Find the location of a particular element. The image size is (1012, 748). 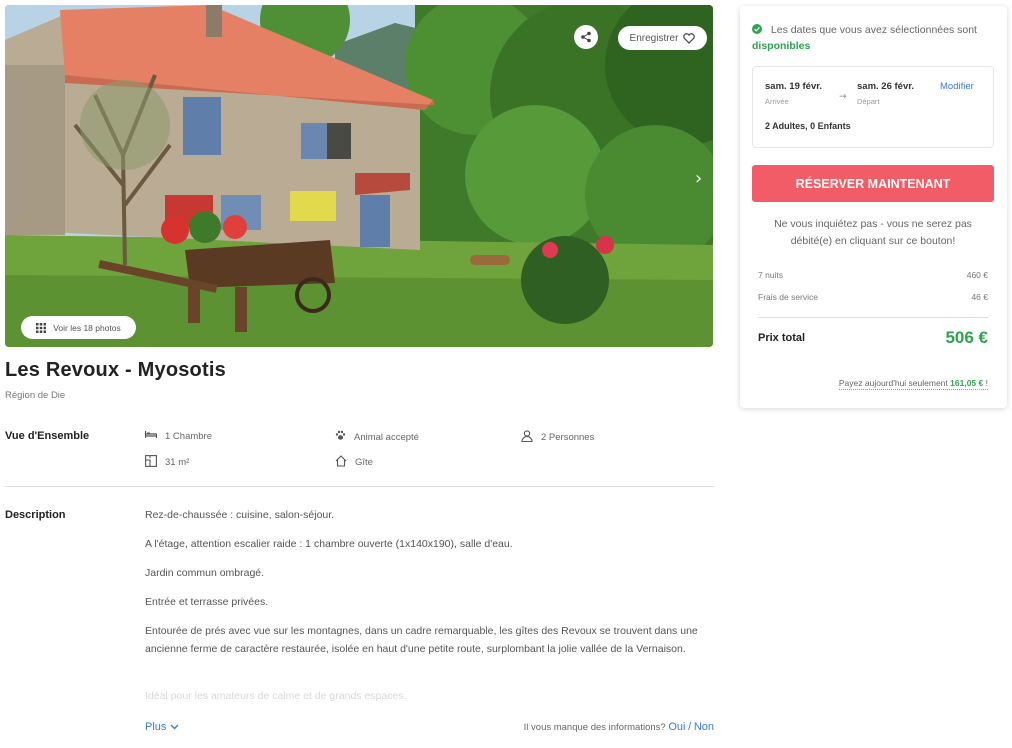

pay-today-amount: 161,05 € is located at coordinates (967, 383).